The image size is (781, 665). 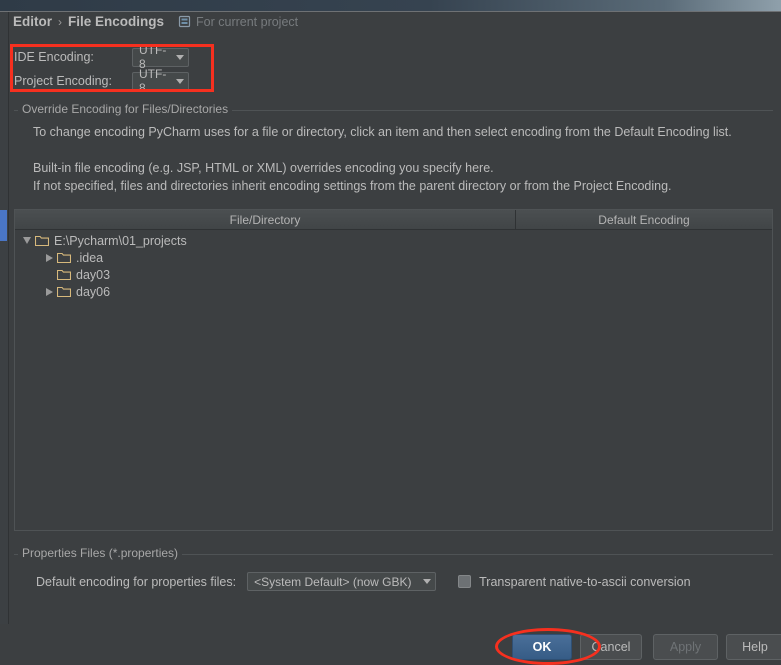 What do you see at coordinates (160, 57) in the screenshot?
I see `ide-encoding-dropdown: UTF-8` at bounding box center [160, 57].